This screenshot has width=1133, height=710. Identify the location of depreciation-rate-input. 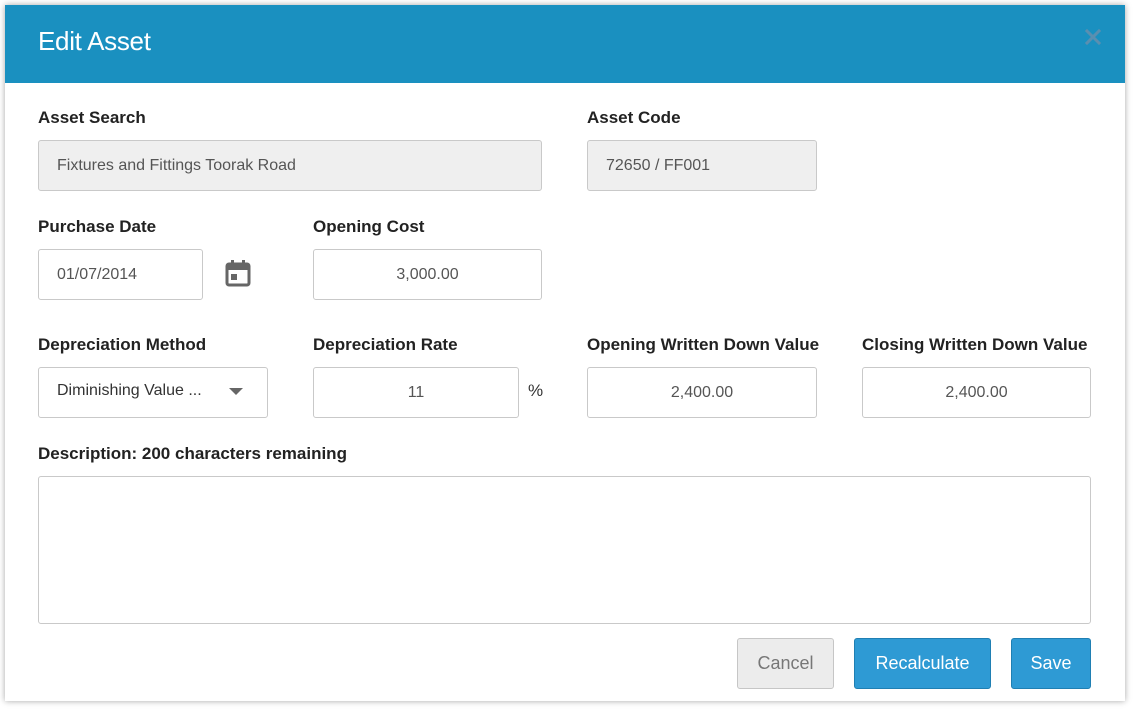
(416, 392).